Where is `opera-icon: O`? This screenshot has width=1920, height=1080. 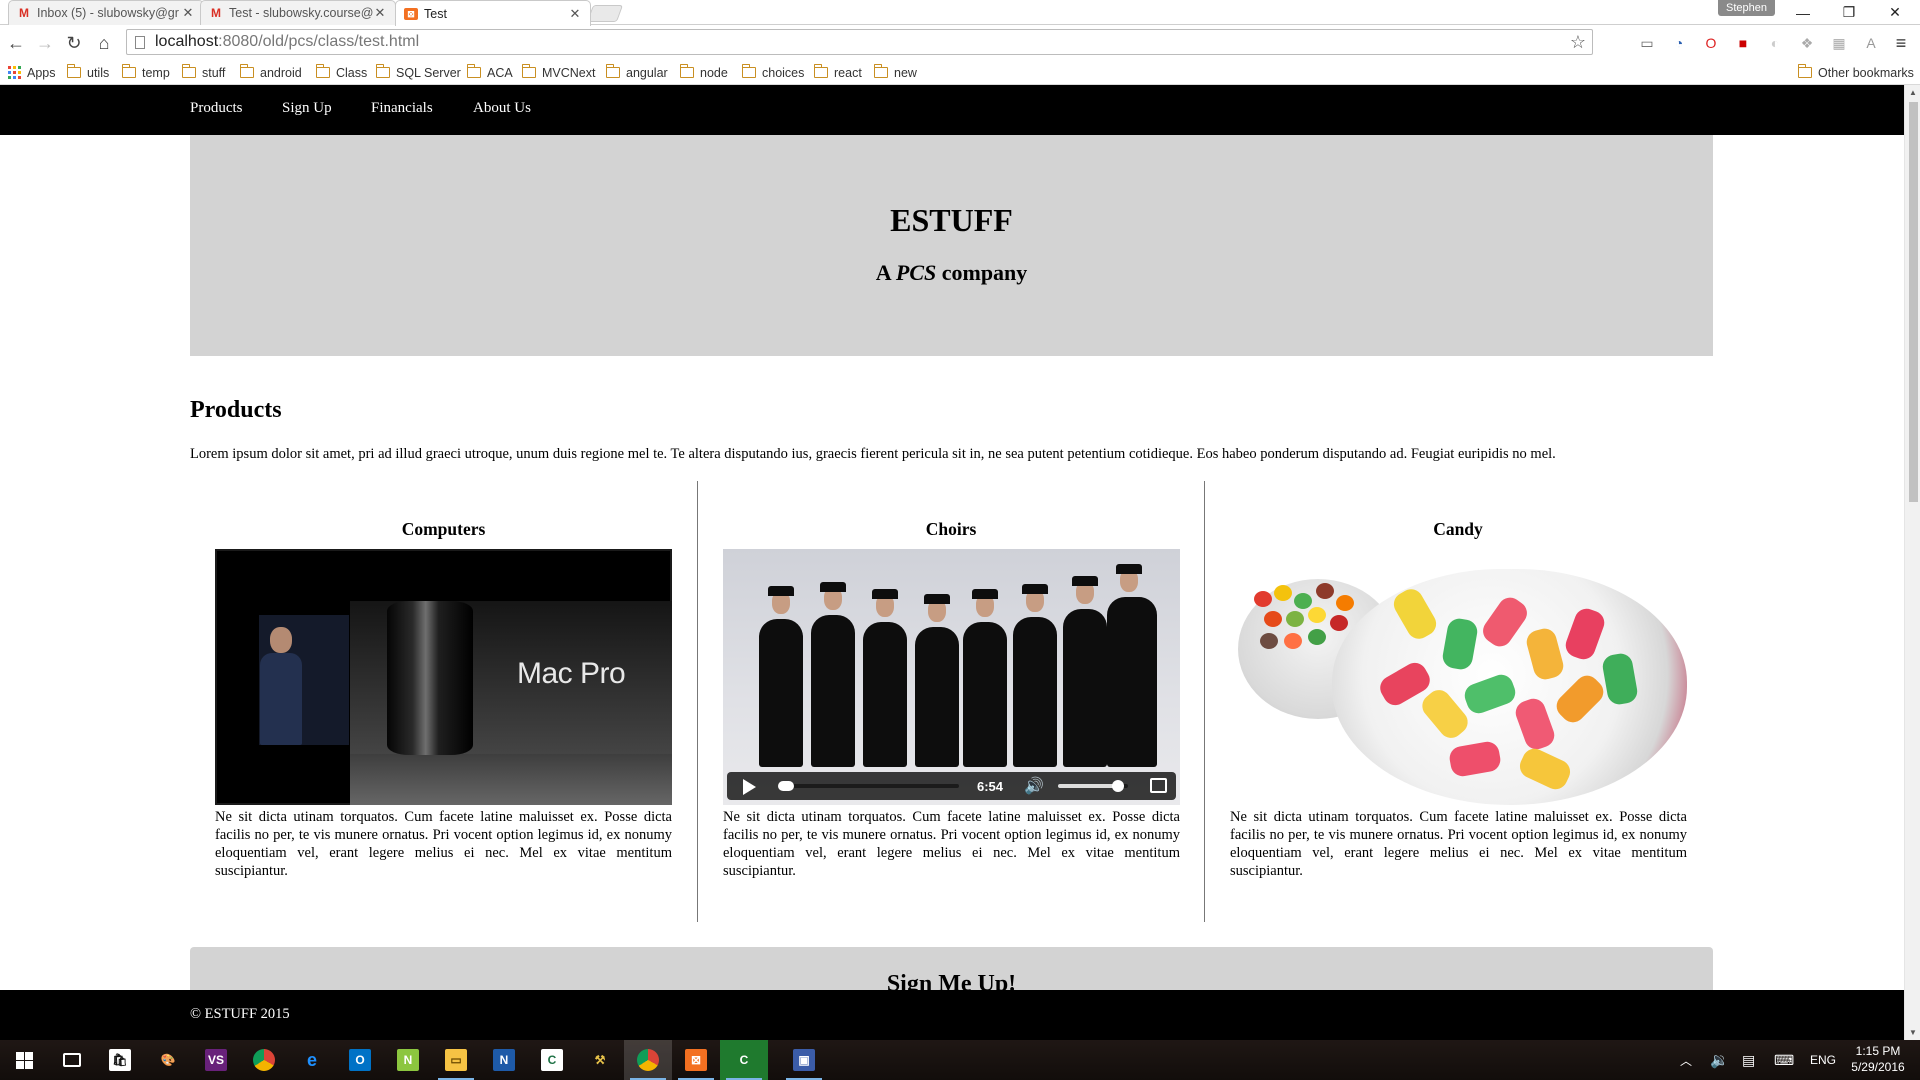 opera-icon: O is located at coordinates (1711, 43).